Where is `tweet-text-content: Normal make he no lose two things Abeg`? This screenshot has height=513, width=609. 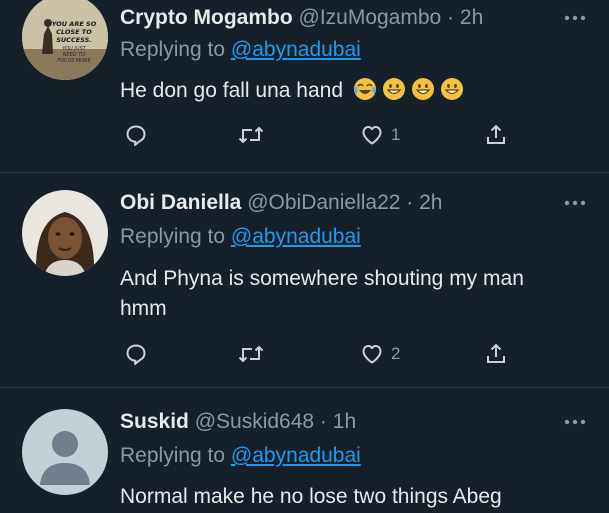
tweet-text-content: Normal make he no lose two things Abeg is located at coordinates (311, 496).